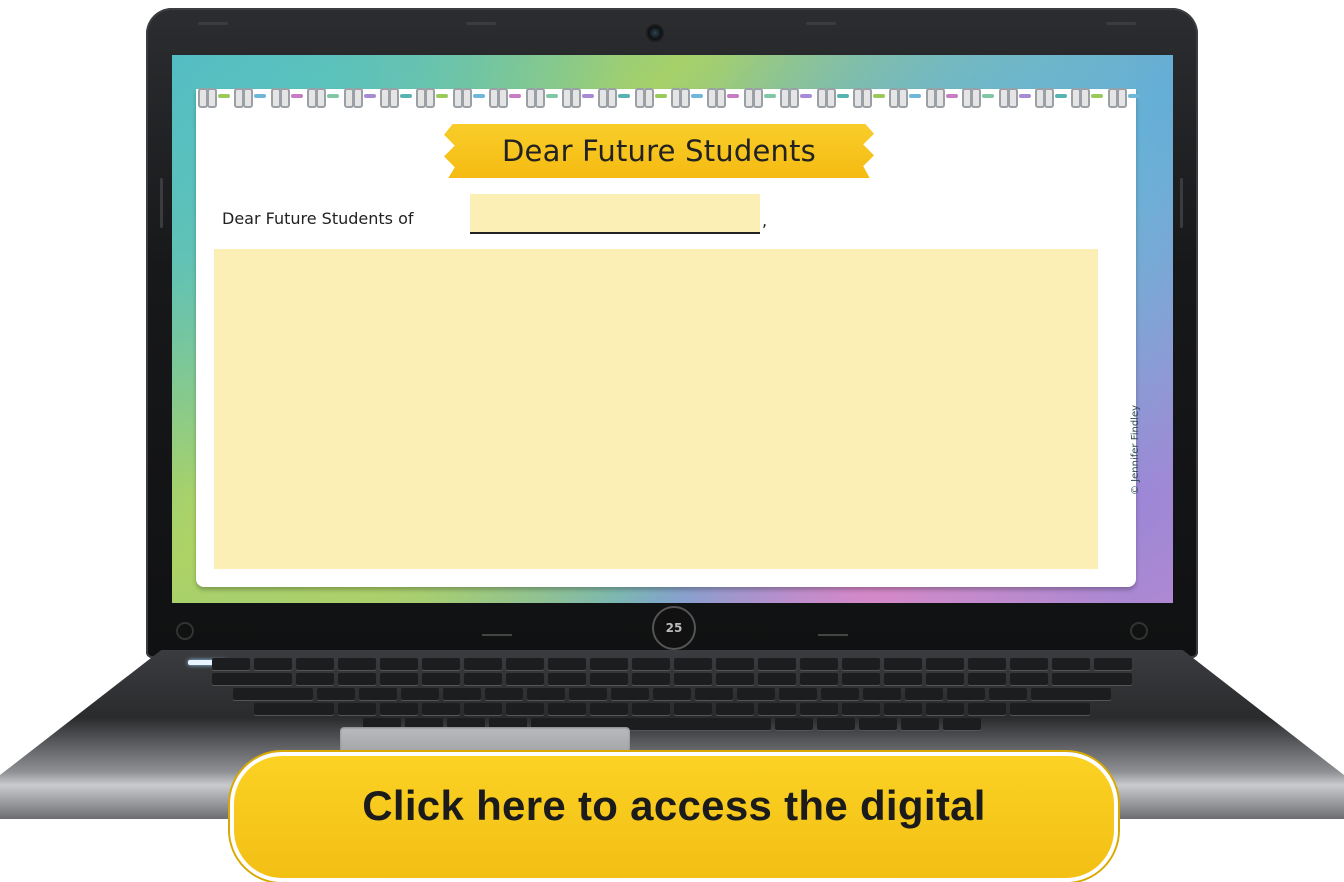 The image size is (1344, 882). I want to click on brand-logo-icon: 25, so click(674, 628).